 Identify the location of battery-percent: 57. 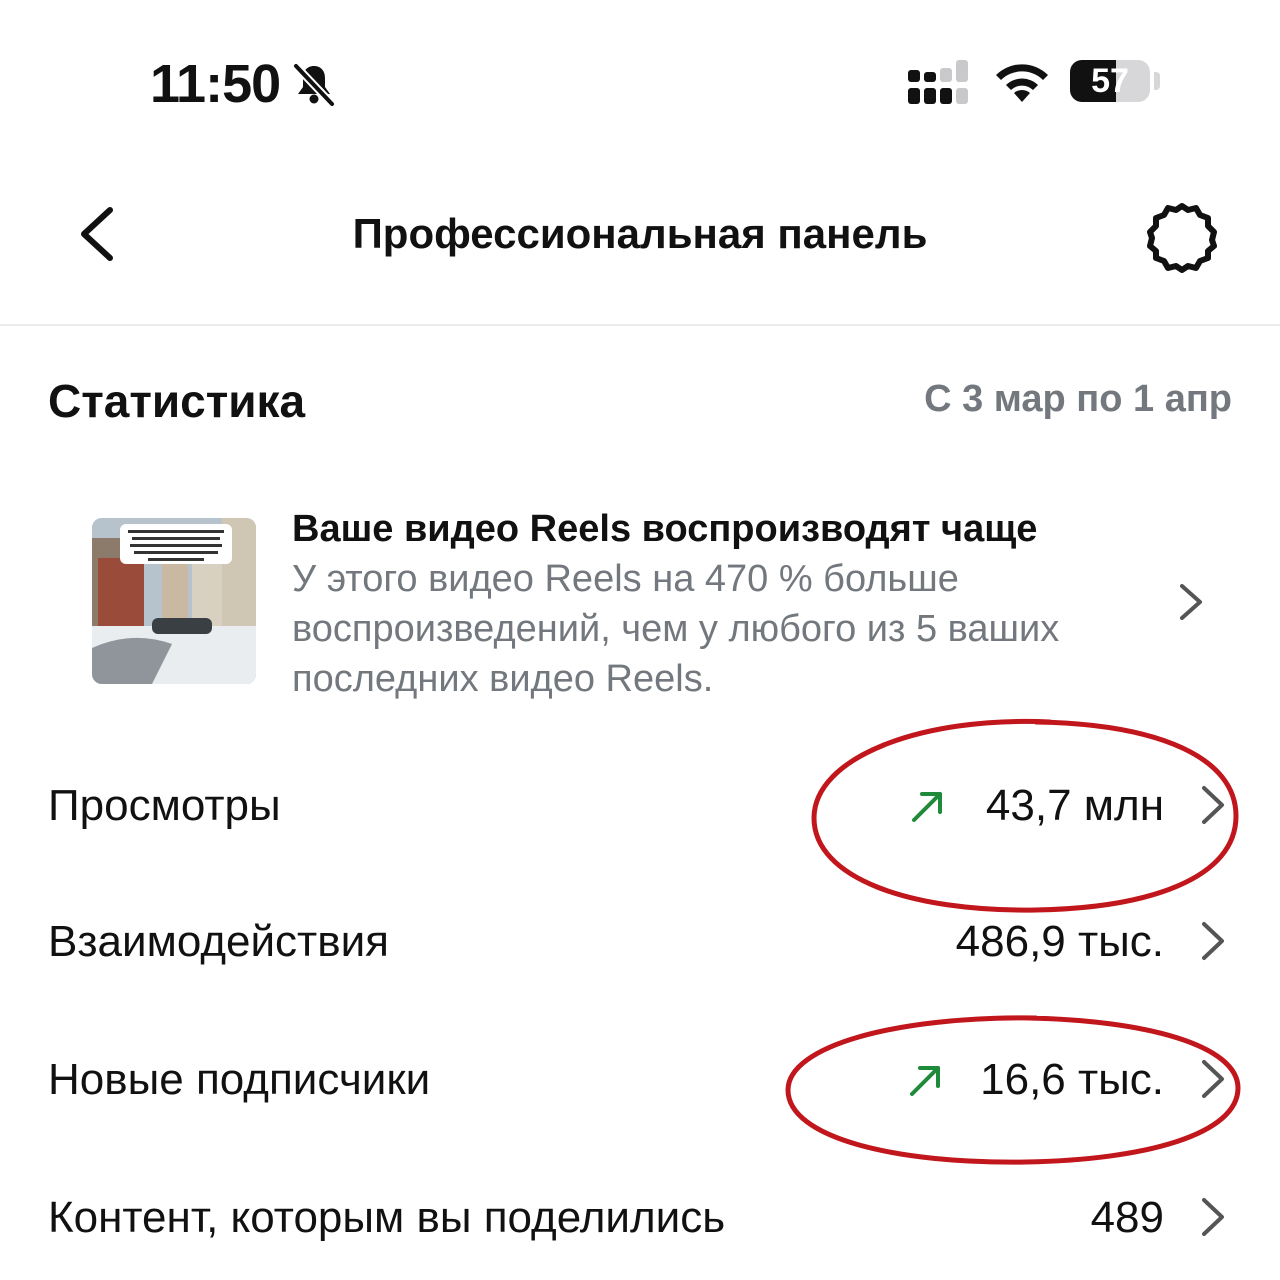
(1110, 81).